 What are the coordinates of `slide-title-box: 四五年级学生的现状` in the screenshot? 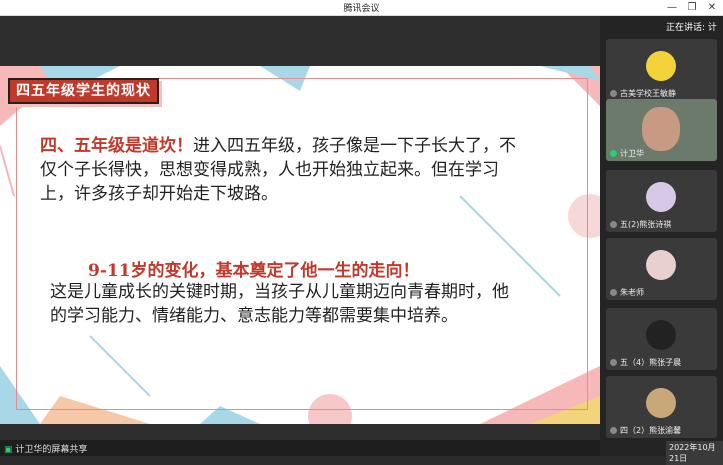 It's located at (83, 91).